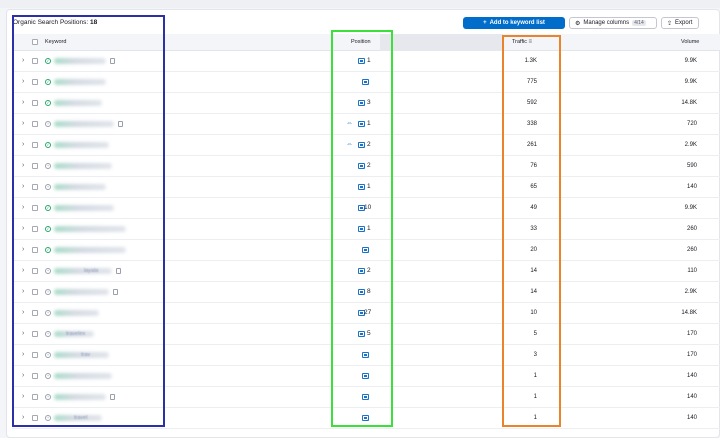 This screenshot has height=438, width=720. Describe the element at coordinates (85, 355) in the screenshot. I see `keyword-text: trav` at that location.